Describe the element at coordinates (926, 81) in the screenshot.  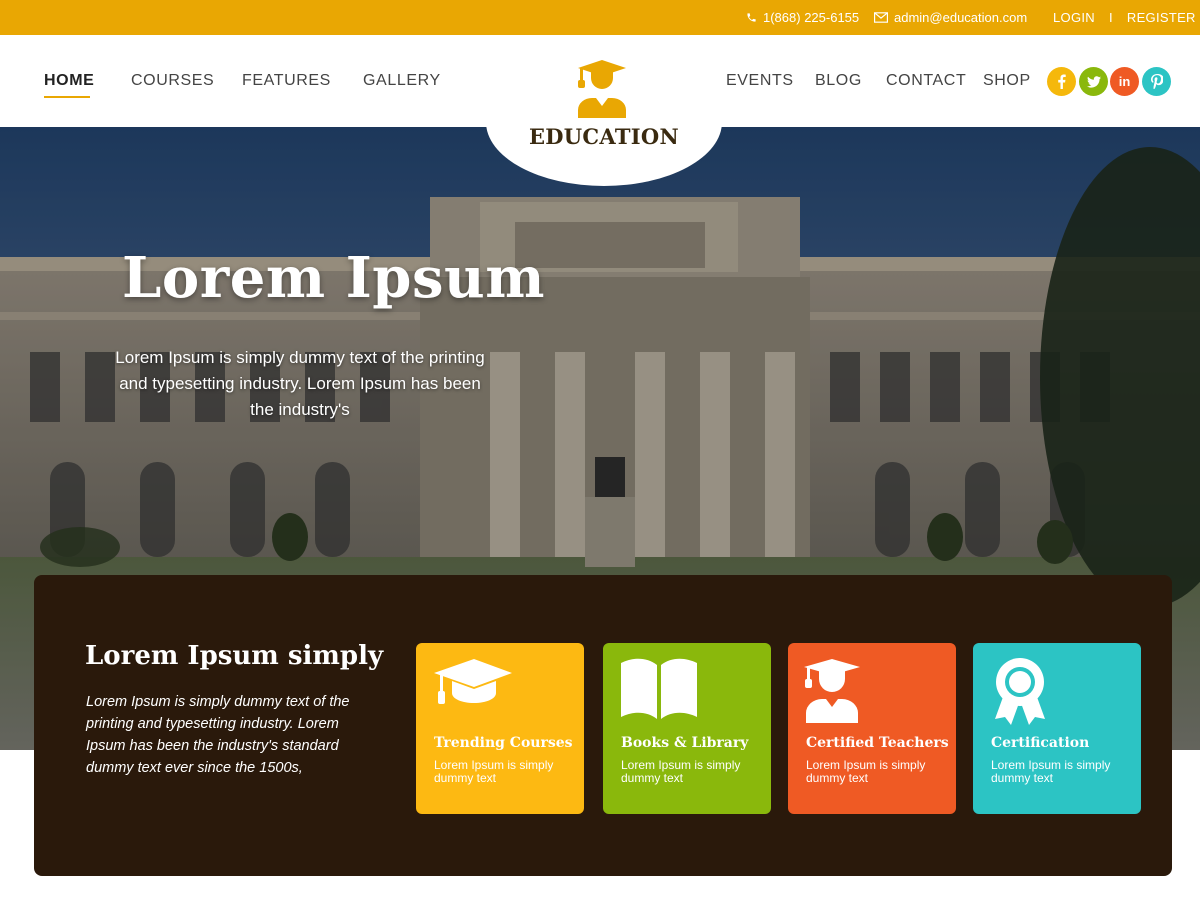
I see `nav-contact: CONTACT` at that location.